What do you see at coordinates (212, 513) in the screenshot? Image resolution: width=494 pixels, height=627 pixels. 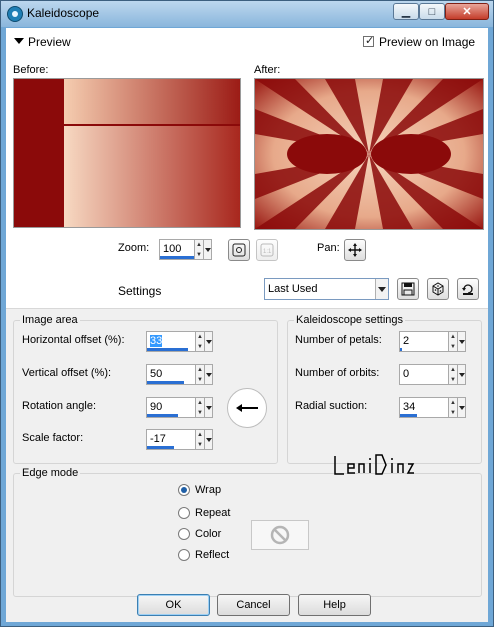 I see `edge-mode-repeat-label: Repeat` at bounding box center [212, 513].